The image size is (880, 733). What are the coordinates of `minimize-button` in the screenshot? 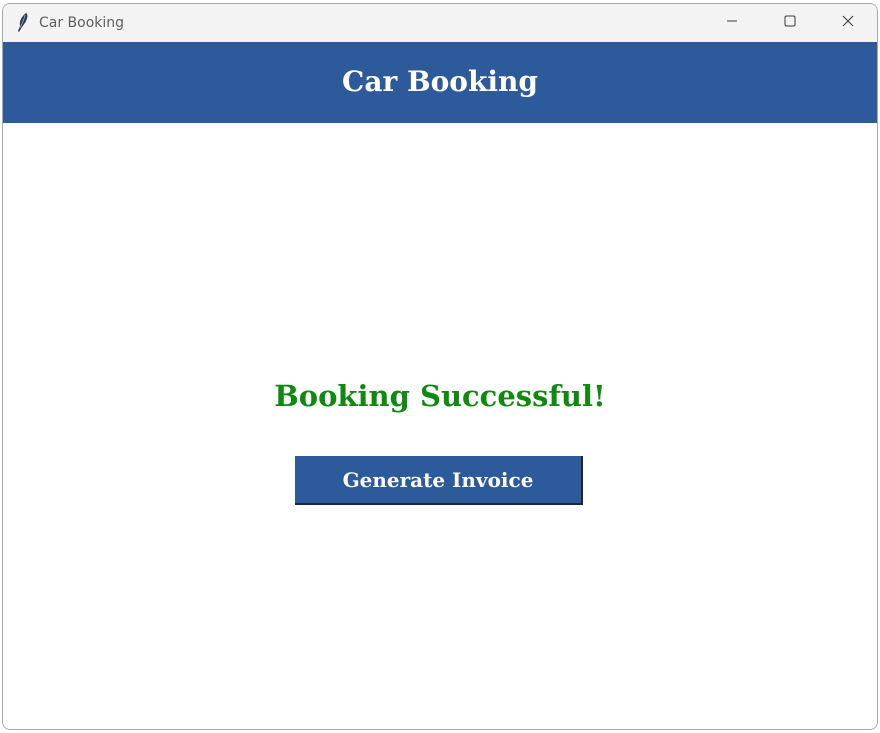 It's located at (732, 23).